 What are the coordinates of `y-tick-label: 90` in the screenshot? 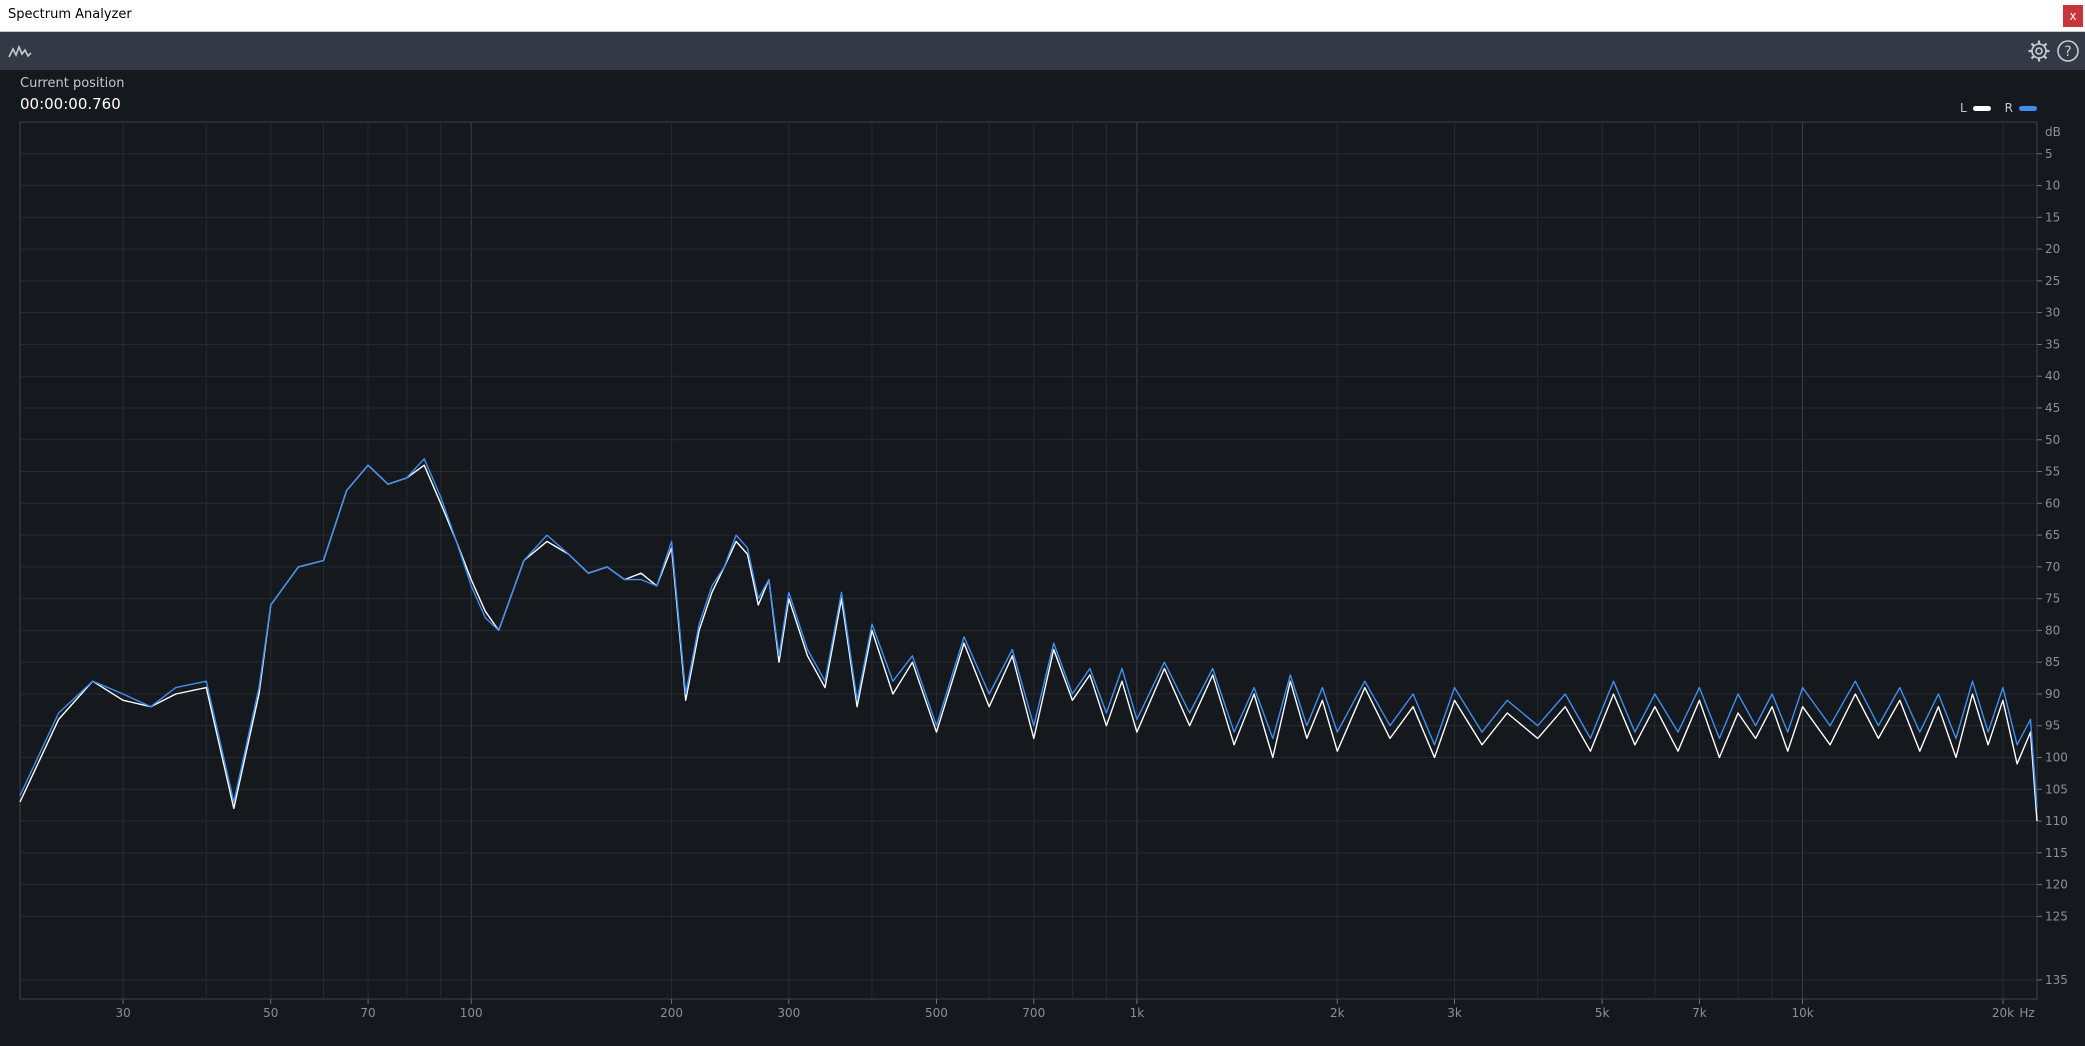 It's located at (2052, 694).